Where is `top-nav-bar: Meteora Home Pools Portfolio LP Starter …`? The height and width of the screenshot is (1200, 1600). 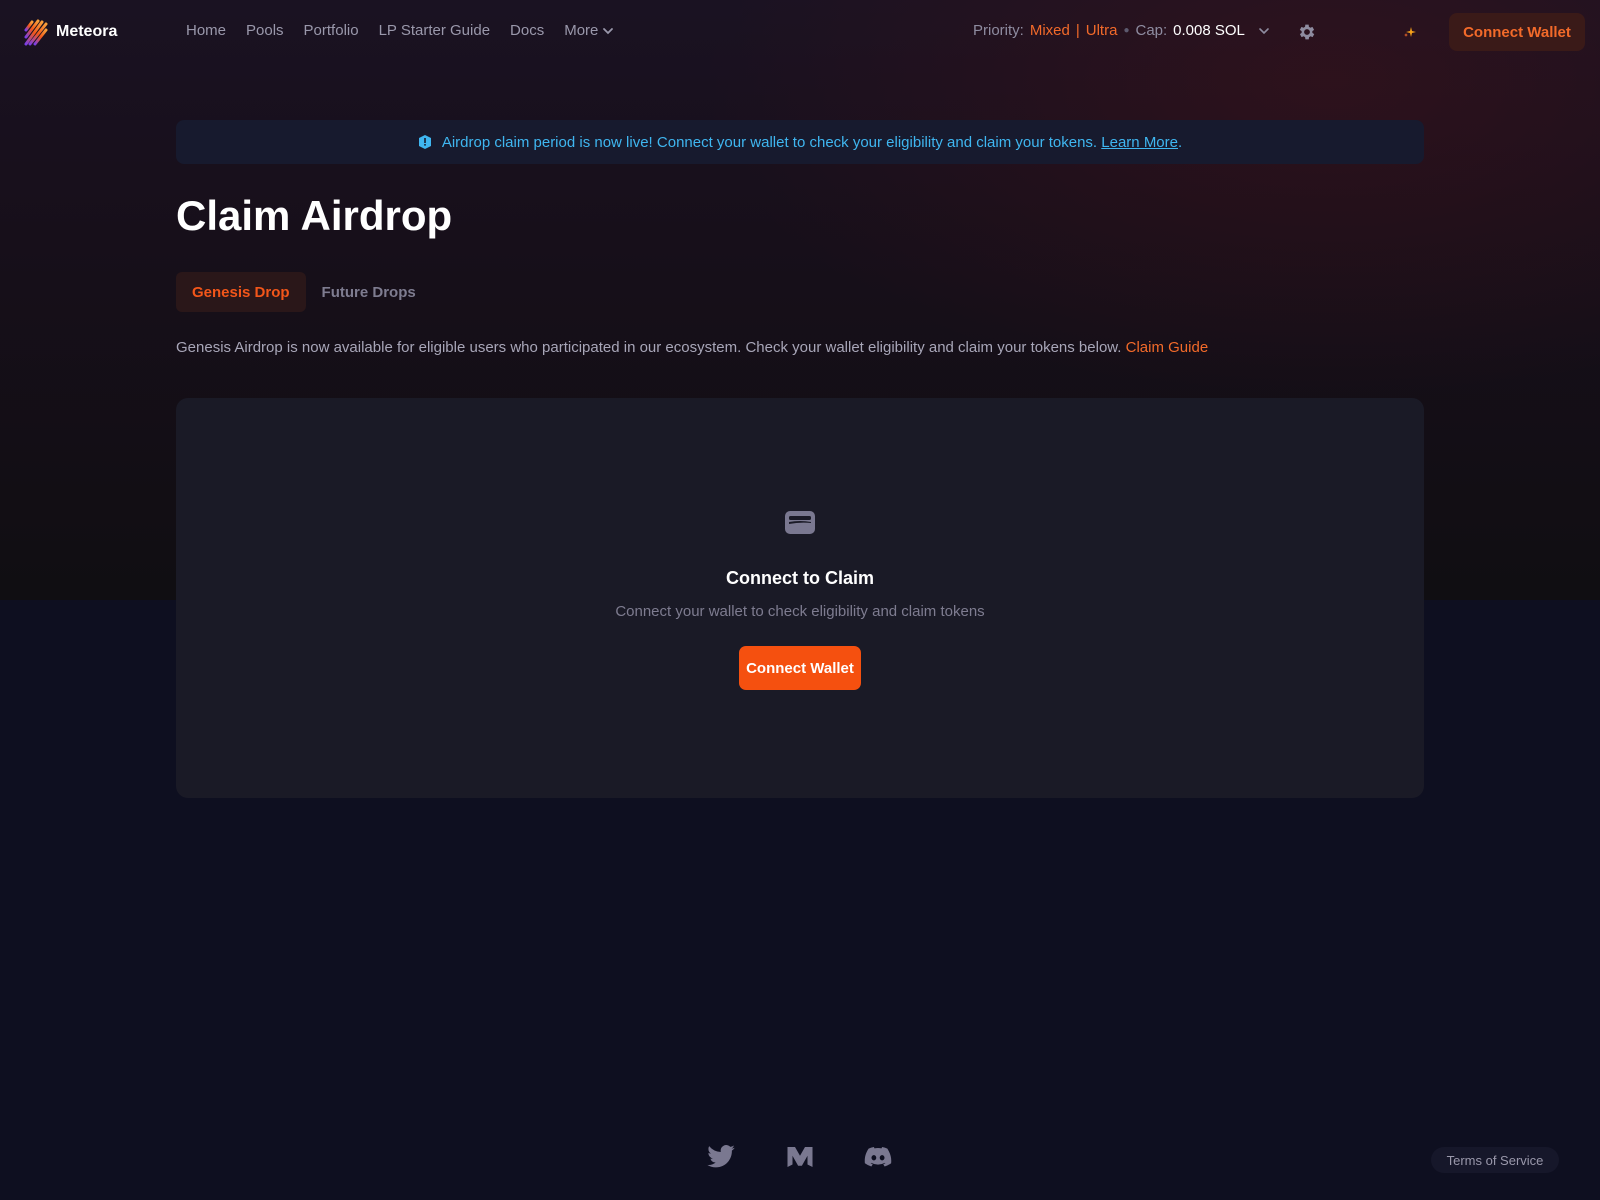 top-nav-bar: Meteora Home Pools Portfolio LP Starter … is located at coordinates (800, 32).